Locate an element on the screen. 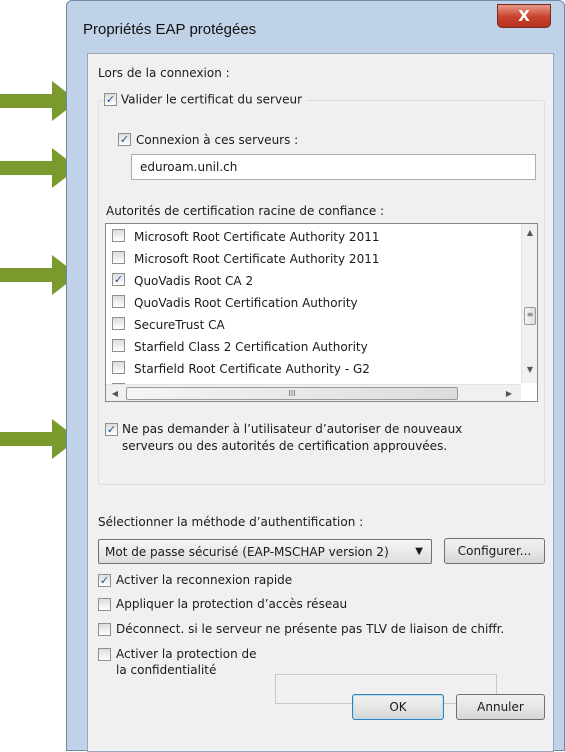  scroll-thumb-grip: III is located at coordinates (292, 393).